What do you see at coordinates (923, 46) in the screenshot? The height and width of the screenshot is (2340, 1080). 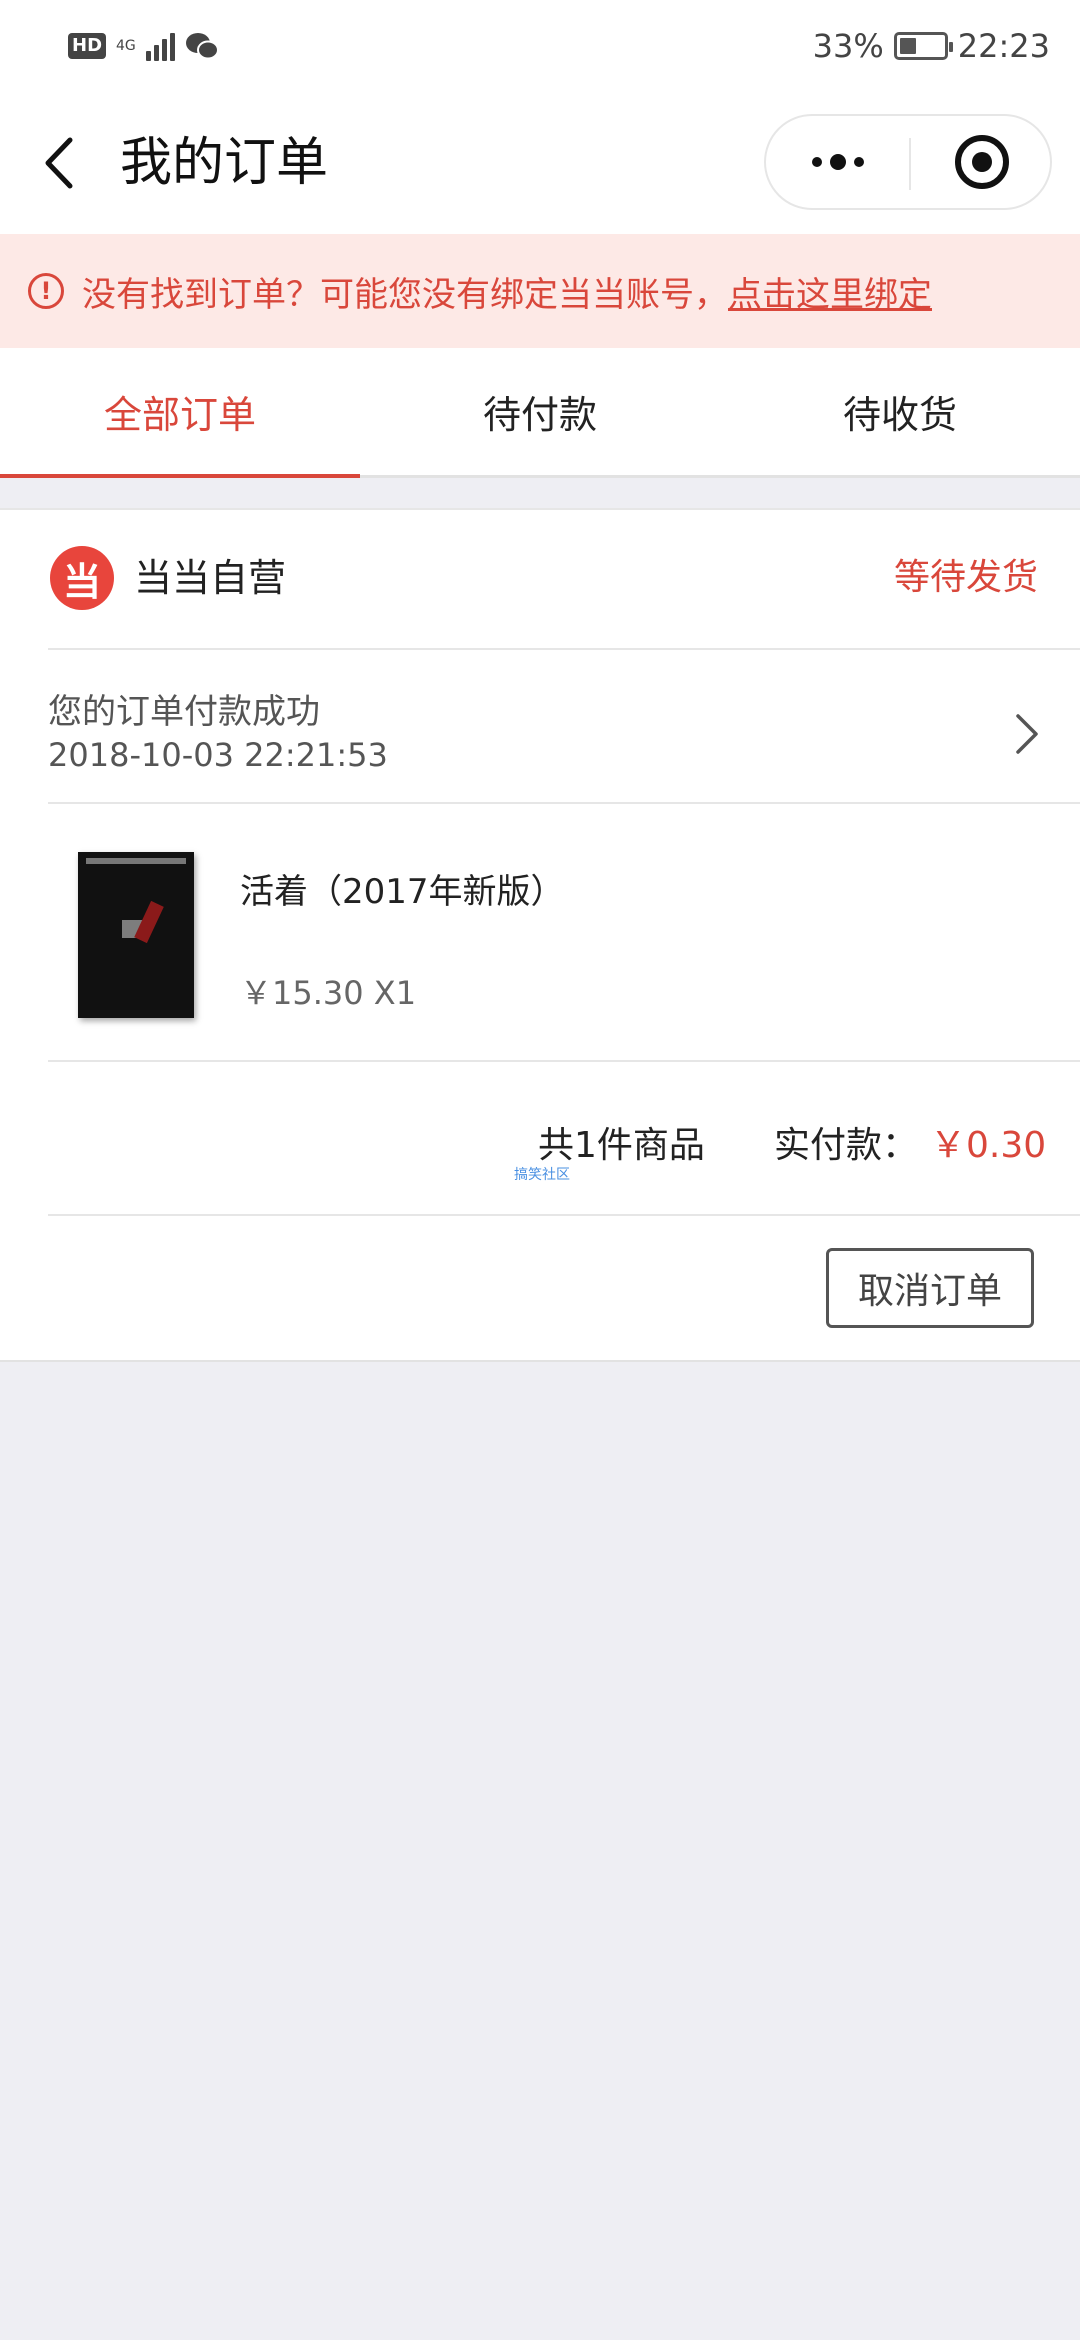 I see `battery-icon` at bounding box center [923, 46].